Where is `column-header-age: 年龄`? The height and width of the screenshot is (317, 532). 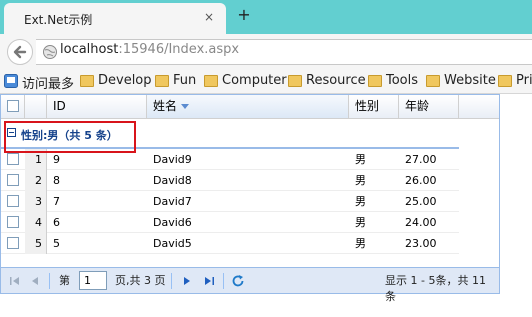 column-header-age: 年龄 is located at coordinates (429, 106).